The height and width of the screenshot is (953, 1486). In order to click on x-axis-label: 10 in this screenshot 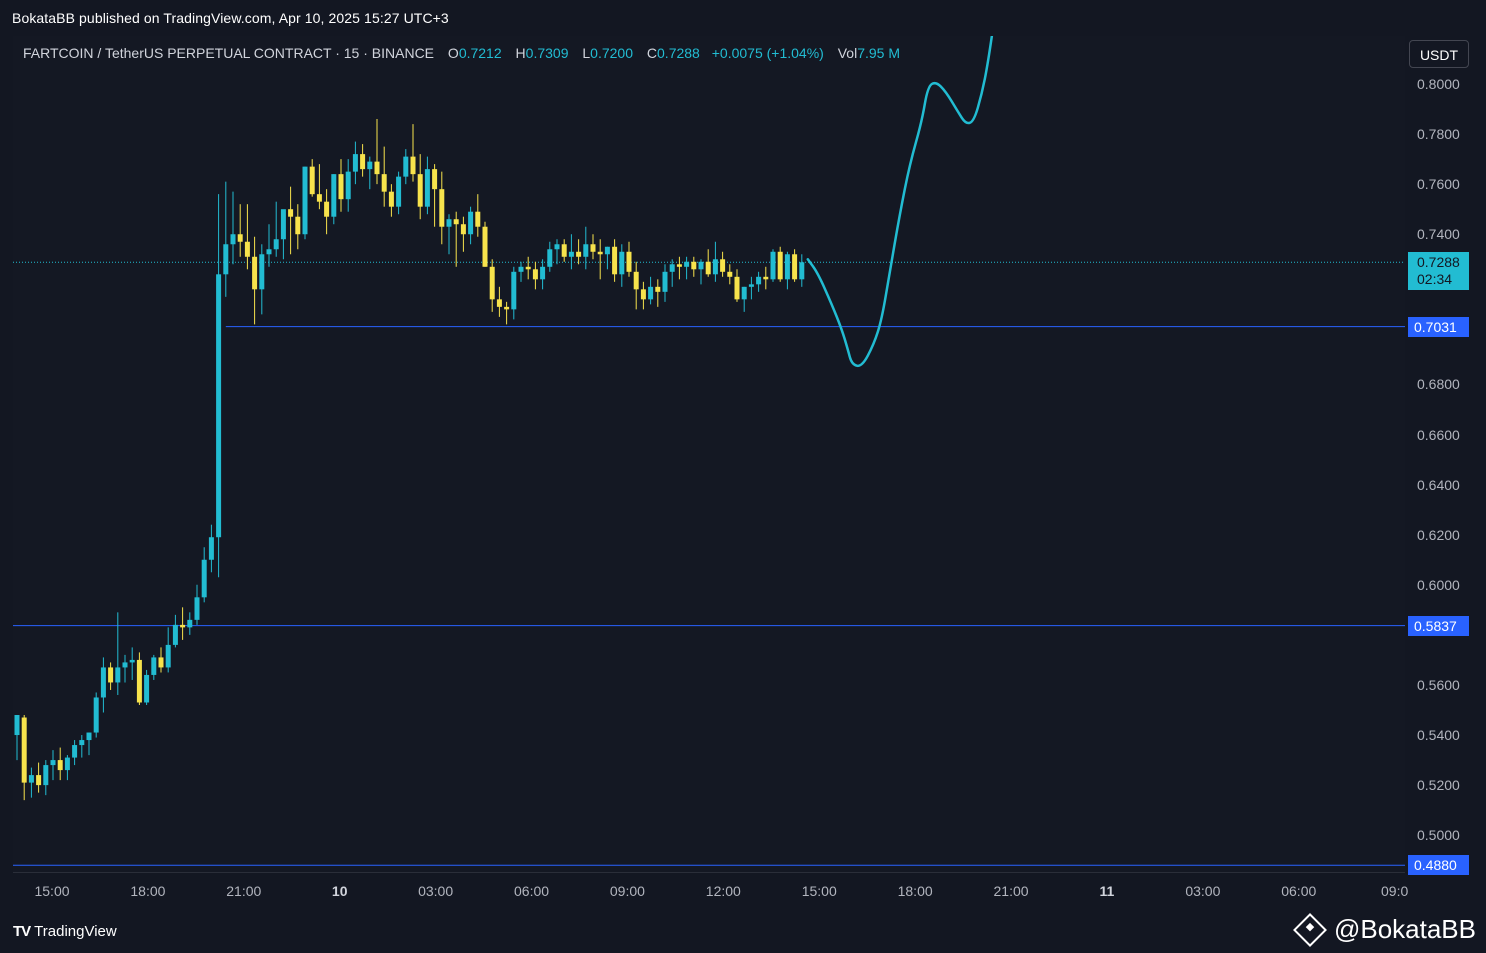, I will do `click(339, 891)`.